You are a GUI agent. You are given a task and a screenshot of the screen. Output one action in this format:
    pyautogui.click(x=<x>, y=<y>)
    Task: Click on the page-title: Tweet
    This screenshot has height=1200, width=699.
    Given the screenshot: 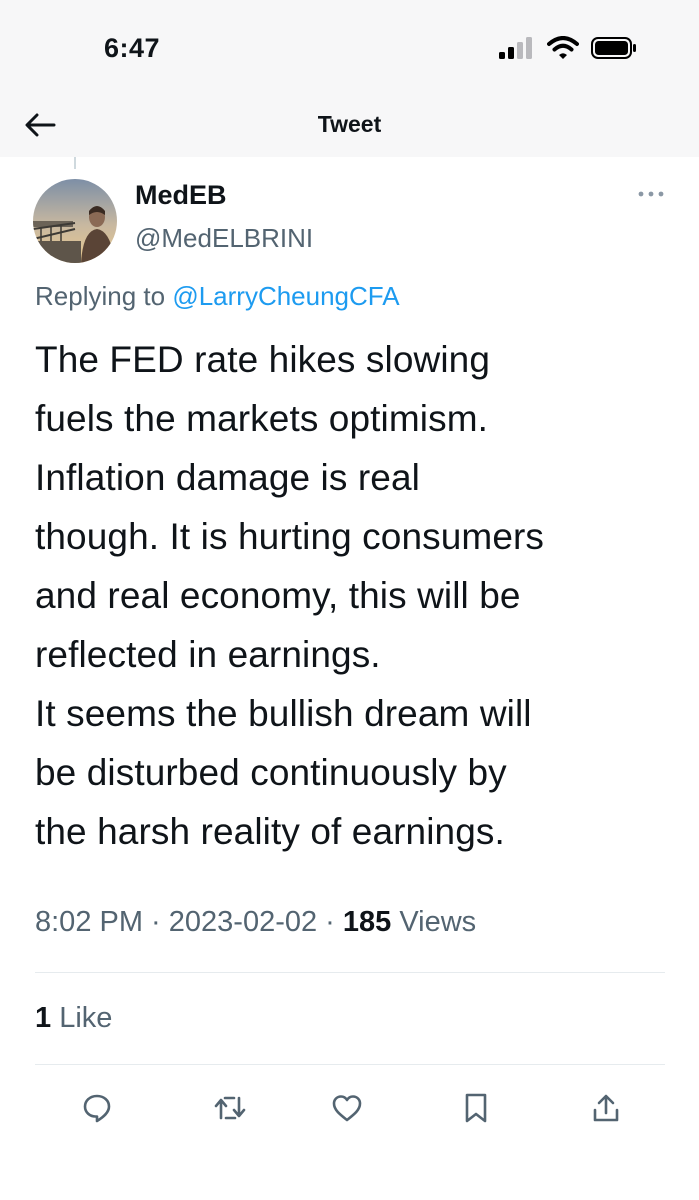 What is the action you would take?
    pyautogui.click(x=349, y=124)
    